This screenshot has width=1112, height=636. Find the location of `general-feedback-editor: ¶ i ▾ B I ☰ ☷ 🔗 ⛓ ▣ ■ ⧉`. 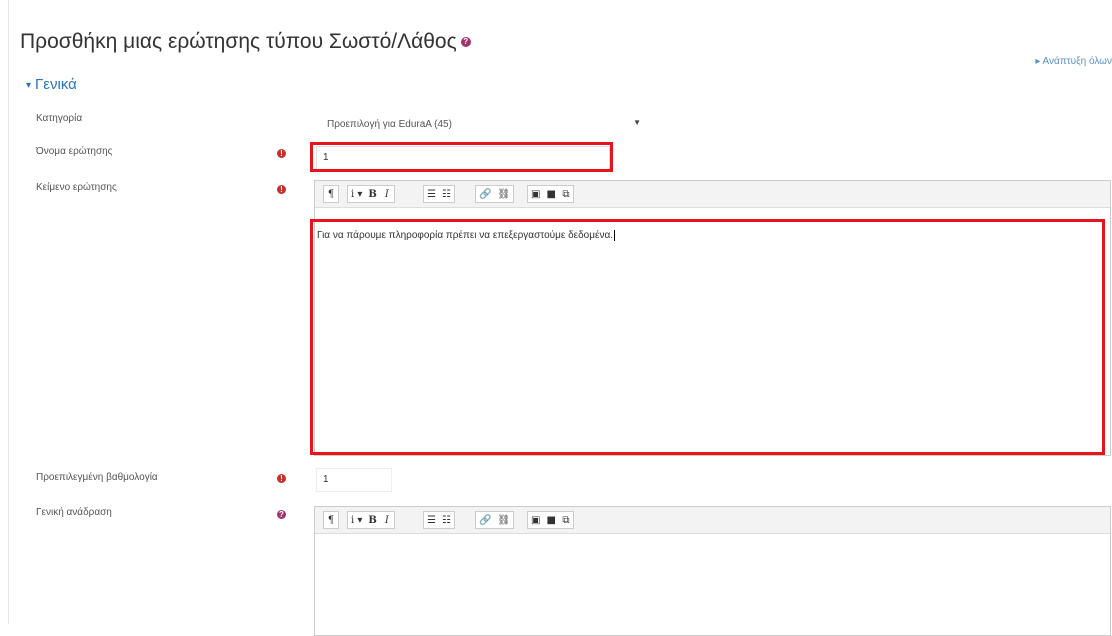

general-feedback-editor: ¶ i ▾ B I ☰ ☷ 🔗 ⛓ ▣ ■ ⧉ is located at coordinates (712, 571).